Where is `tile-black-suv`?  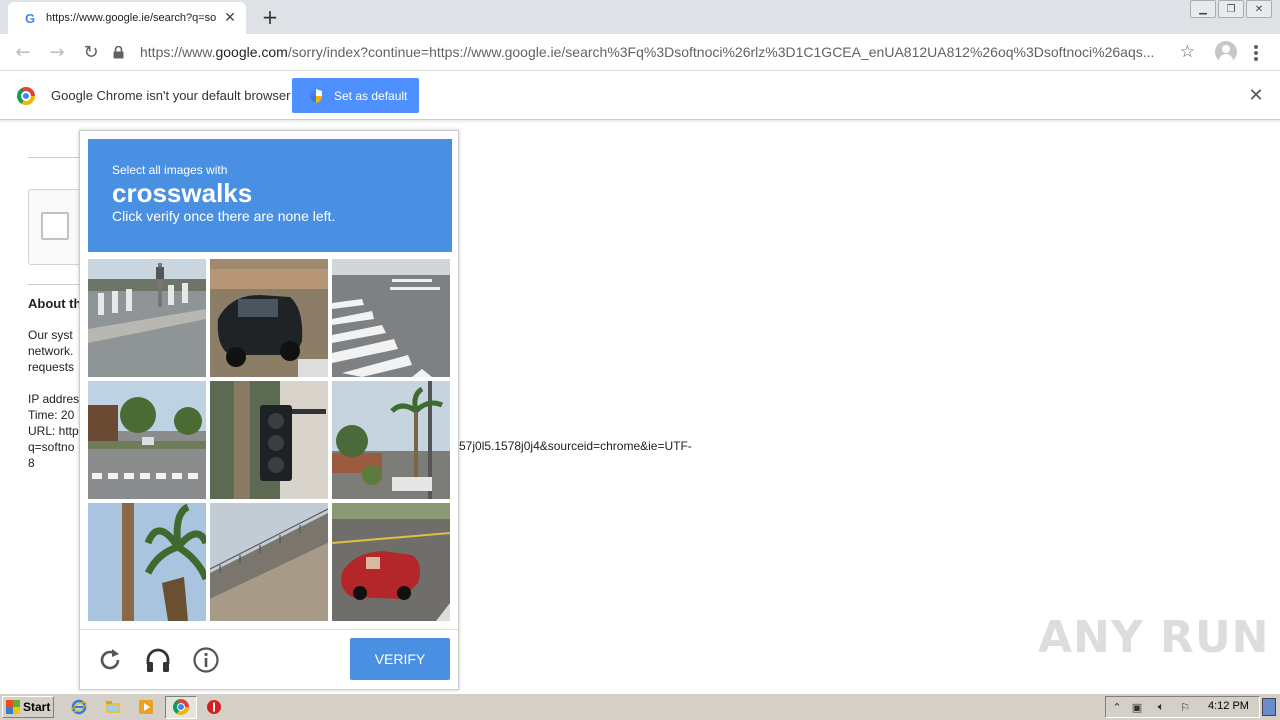 tile-black-suv is located at coordinates (269, 318).